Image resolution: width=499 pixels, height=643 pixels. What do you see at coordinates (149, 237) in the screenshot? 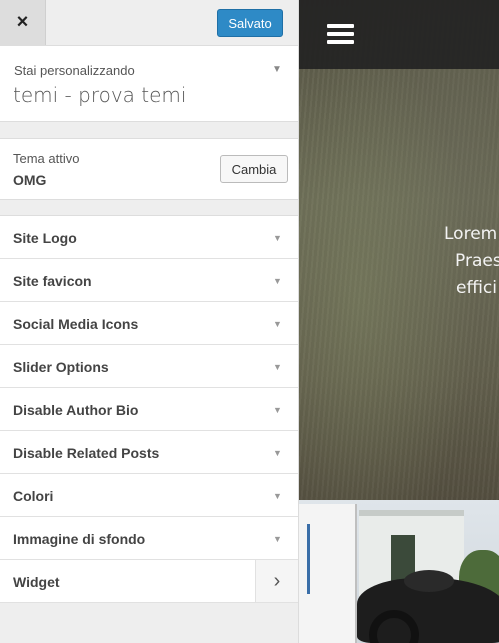
I see `section-site-logo: Site Logo ▼` at bounding box center [149, 237].